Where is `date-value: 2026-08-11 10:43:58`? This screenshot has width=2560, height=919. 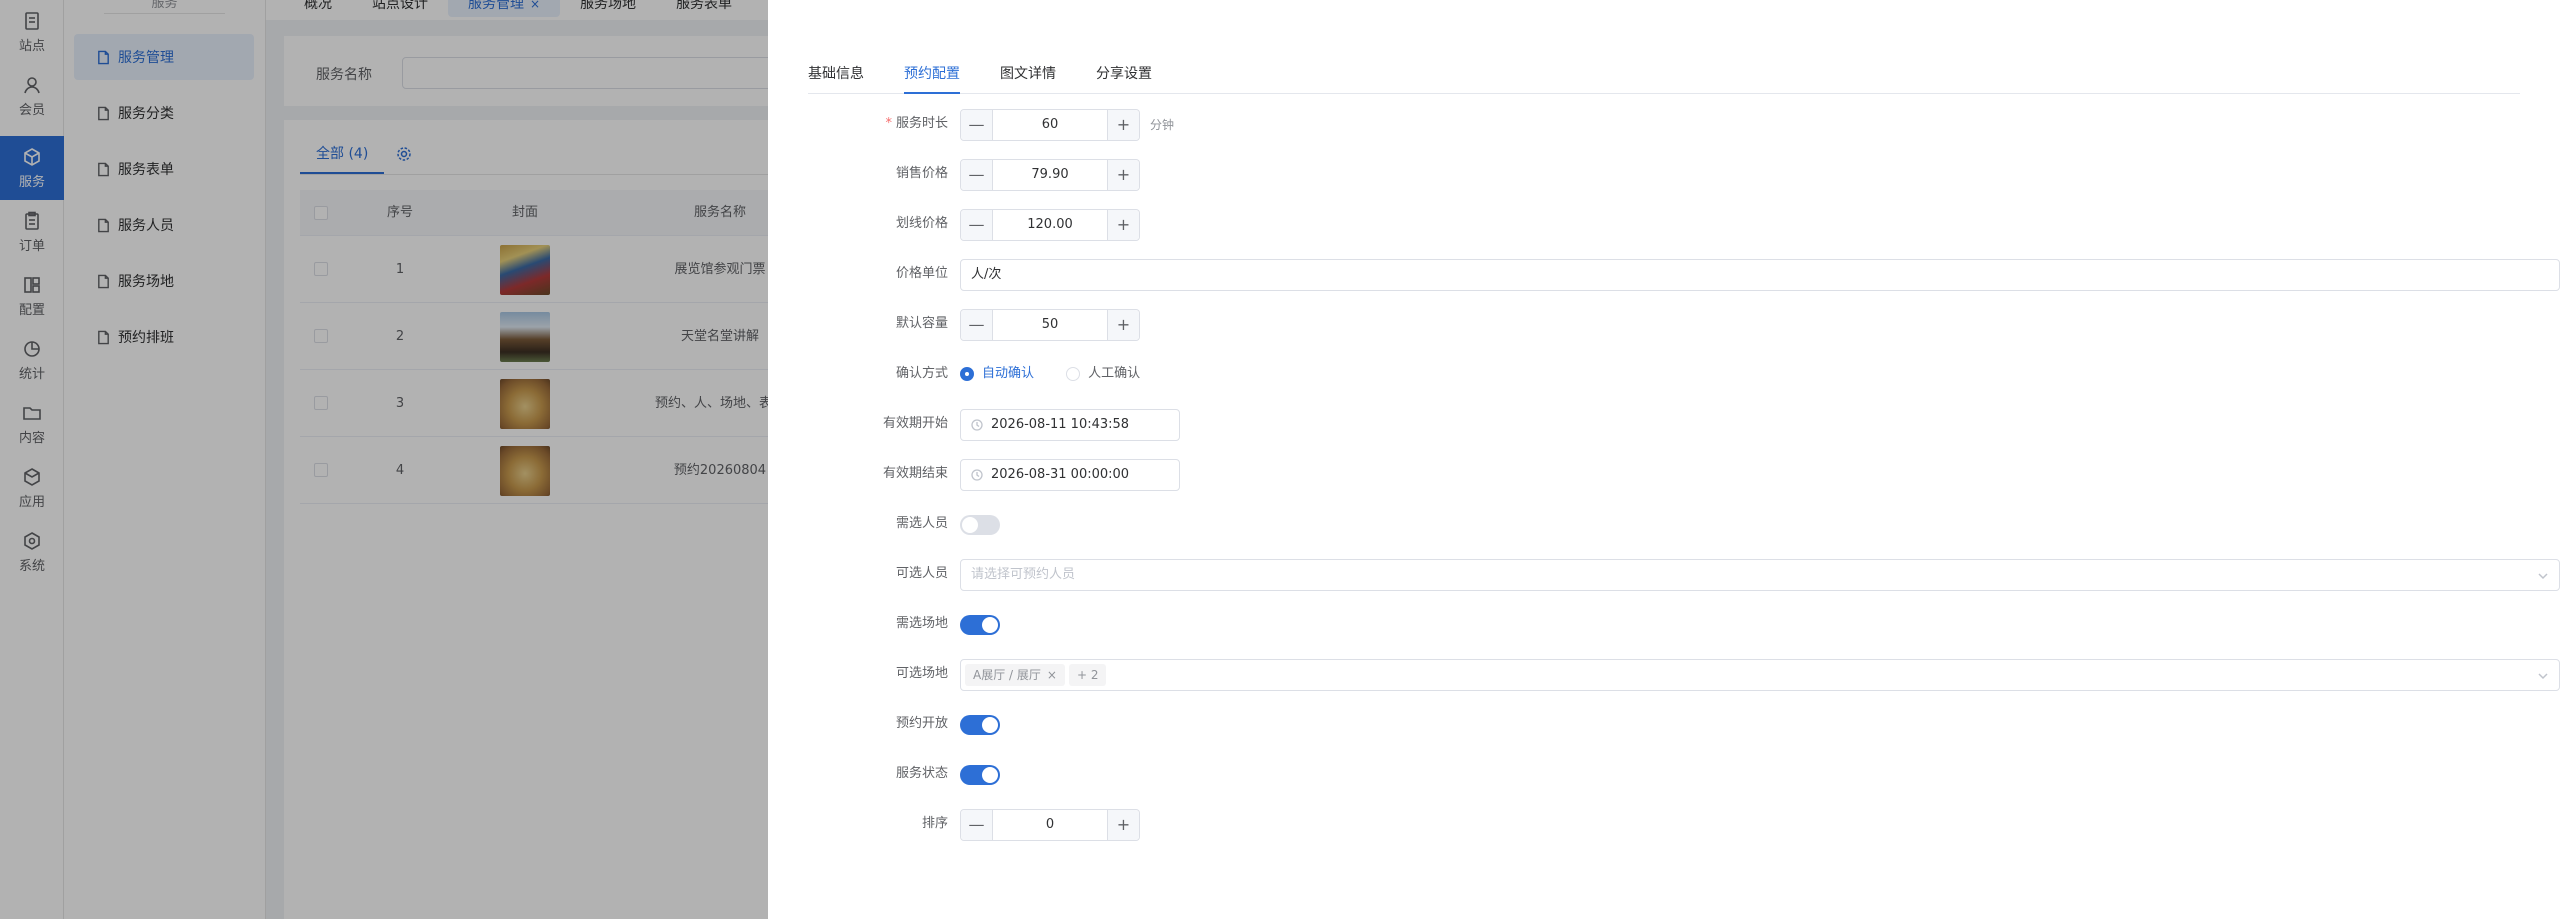 date-value: 2026-08-11 10:43:58 is located at coordinates (1060, 424).